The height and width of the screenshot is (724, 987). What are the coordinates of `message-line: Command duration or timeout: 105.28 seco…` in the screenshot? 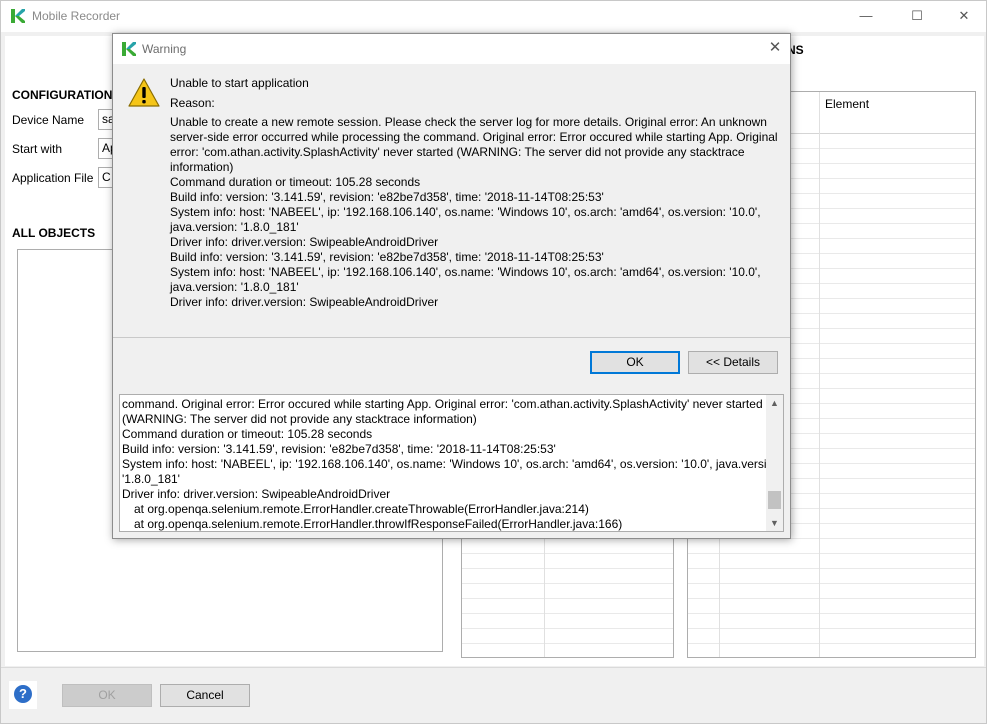 It's located at (295, 182).